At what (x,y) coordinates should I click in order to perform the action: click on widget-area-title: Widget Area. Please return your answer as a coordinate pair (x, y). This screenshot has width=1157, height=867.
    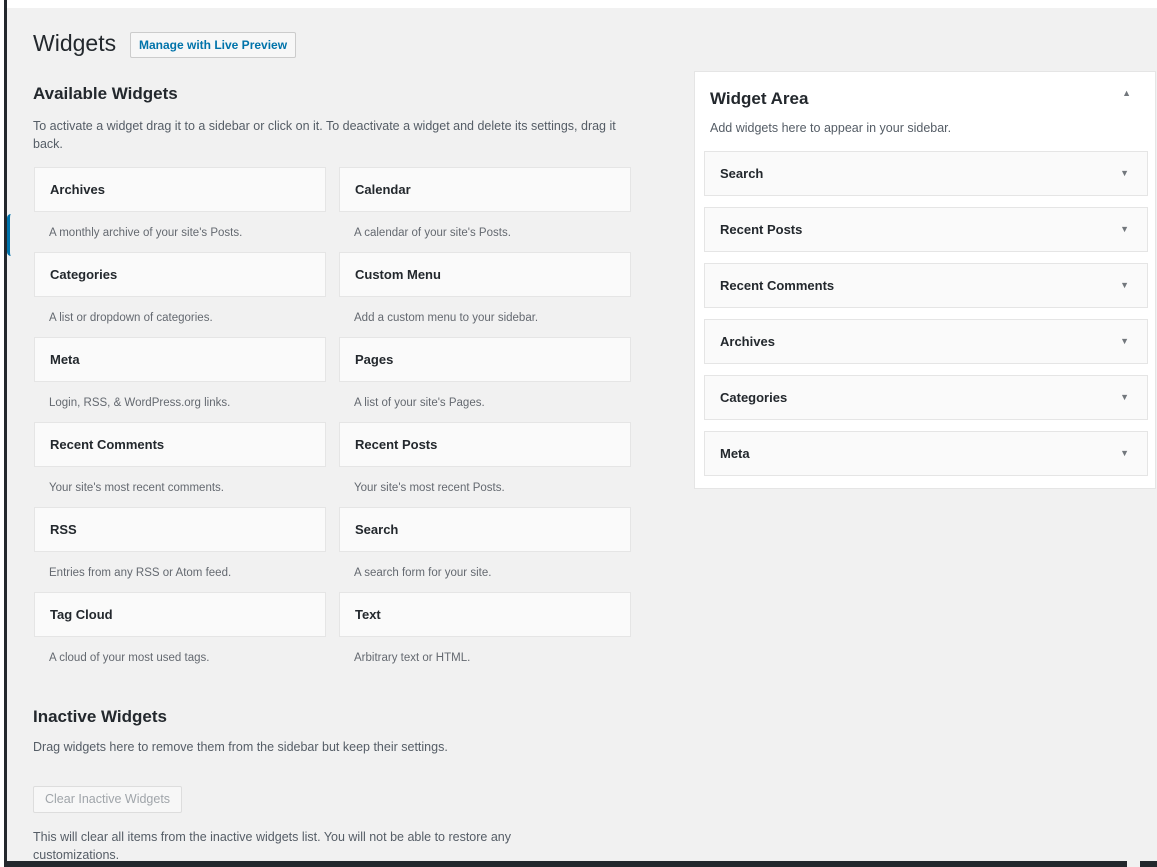
    Looking at the image, I should click on (759, 99).